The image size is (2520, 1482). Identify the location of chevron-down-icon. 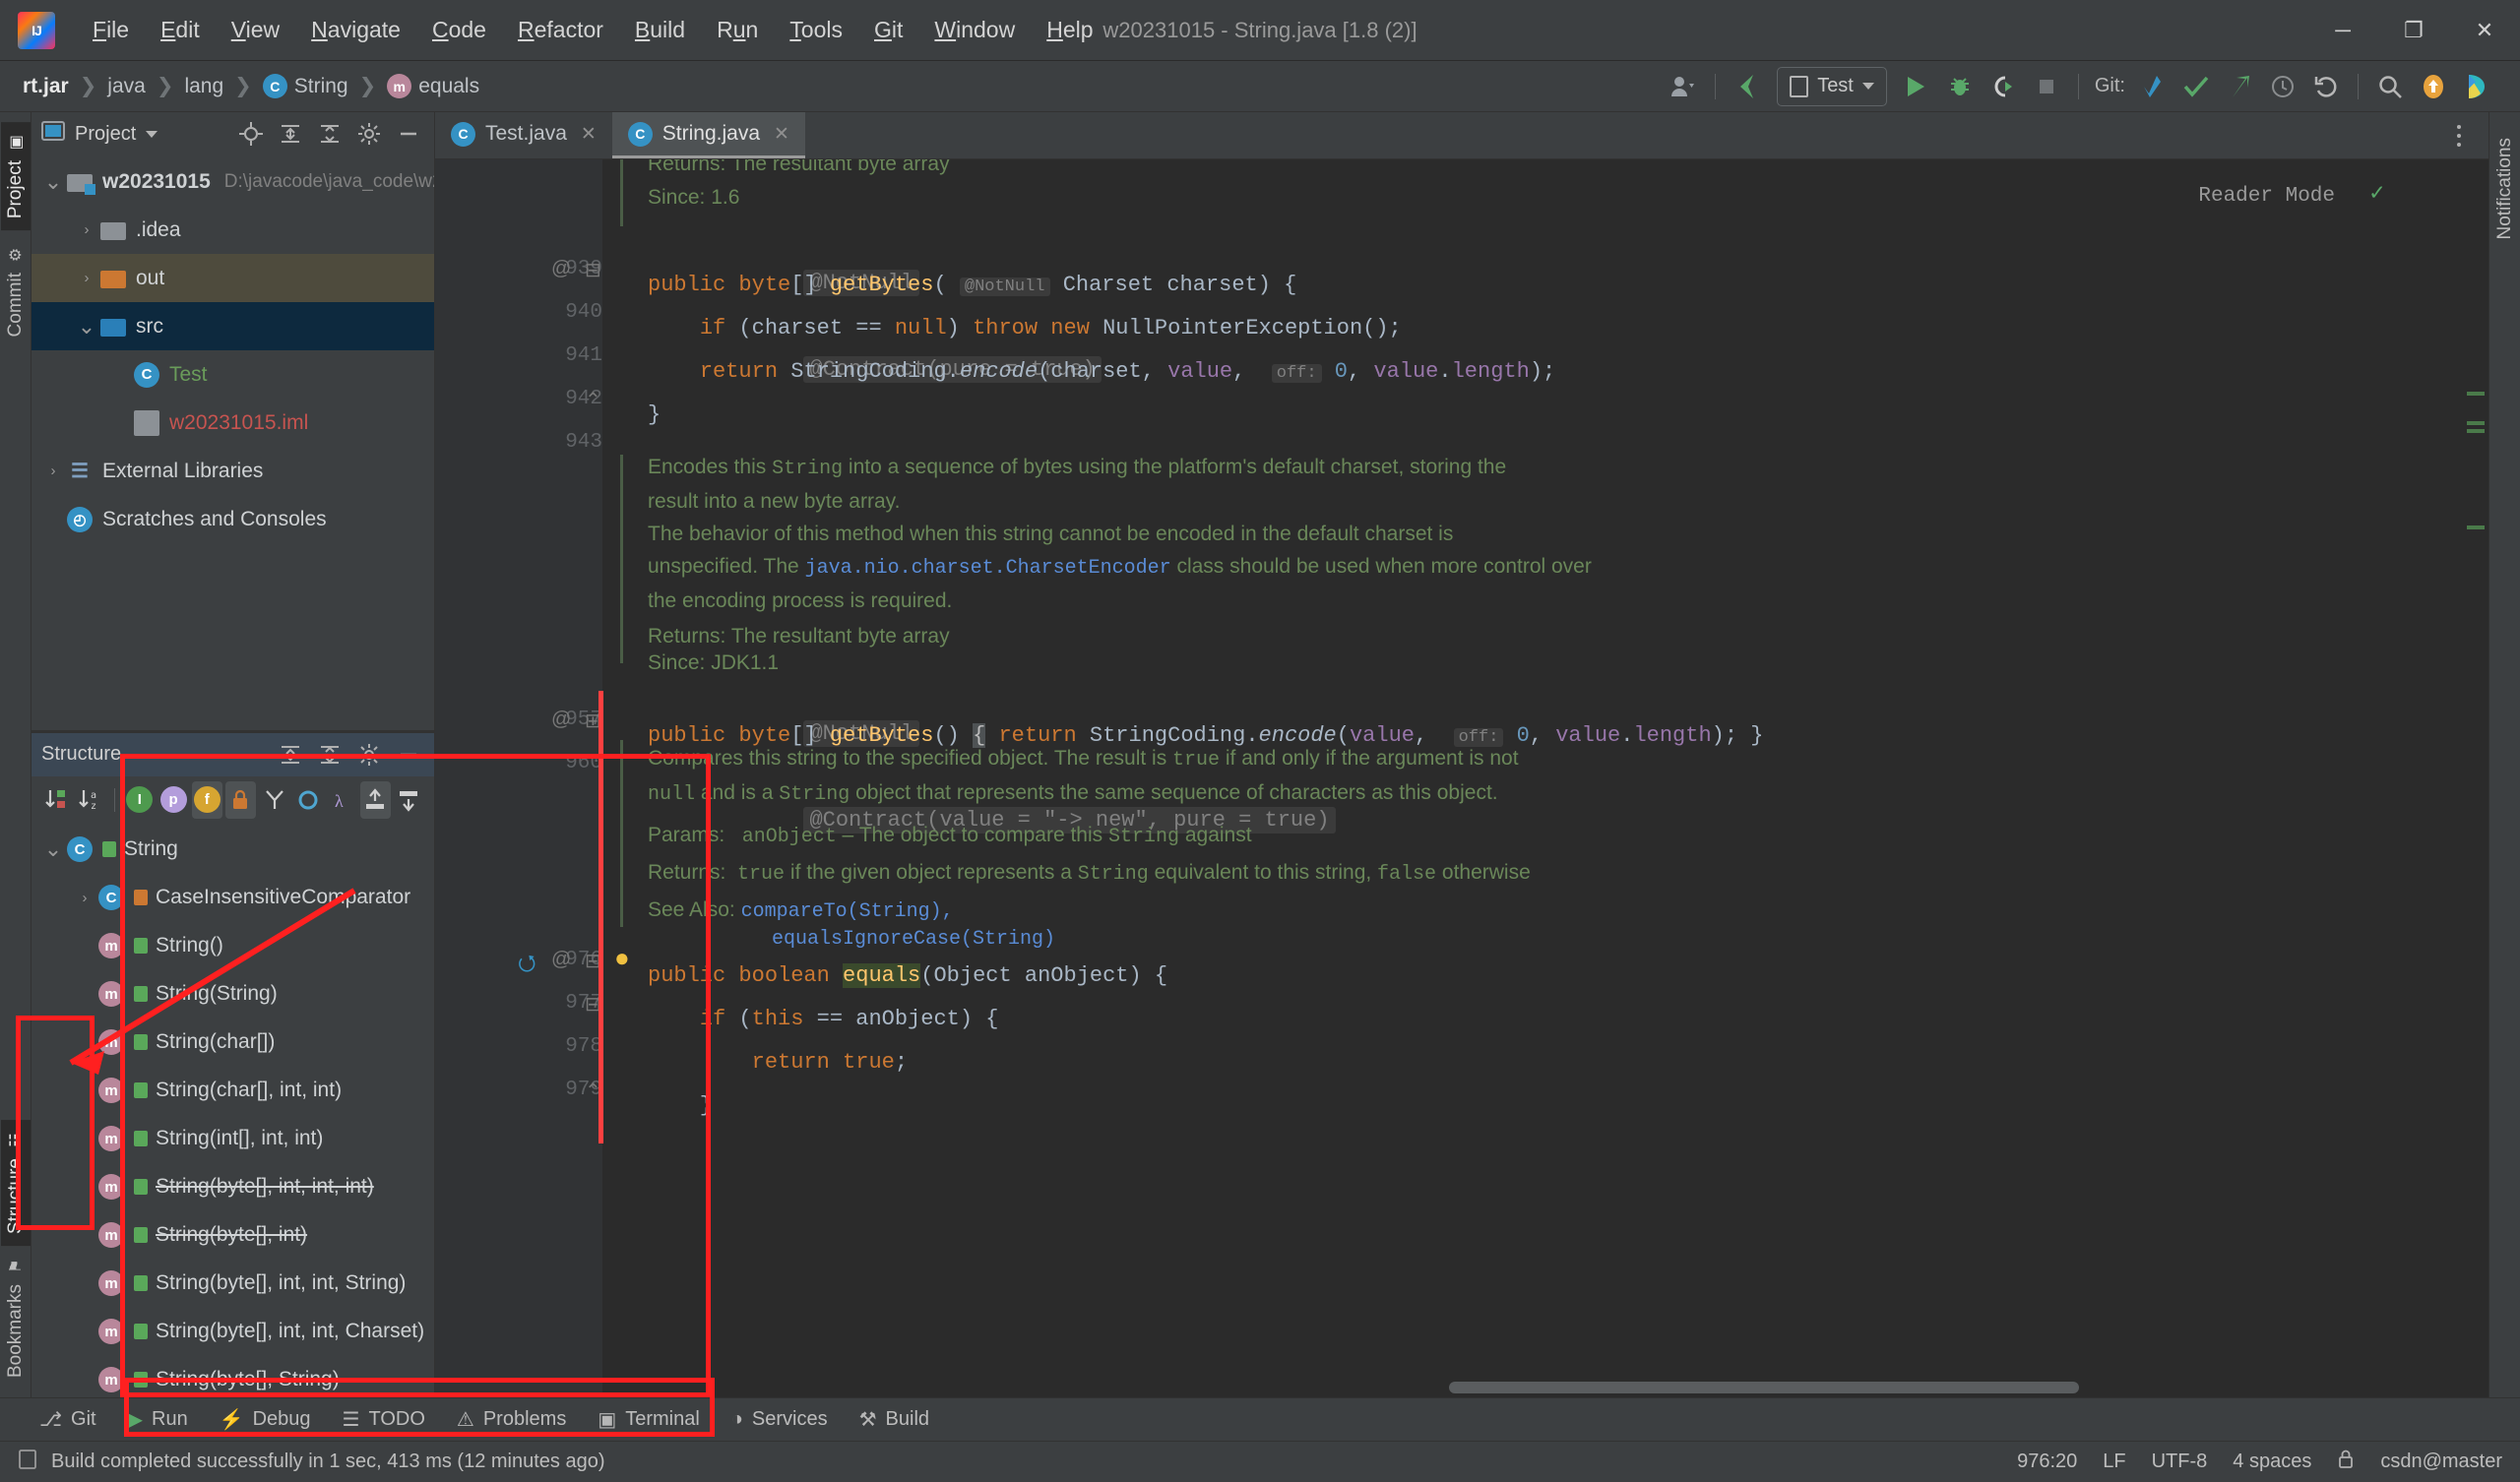
(152, 134).